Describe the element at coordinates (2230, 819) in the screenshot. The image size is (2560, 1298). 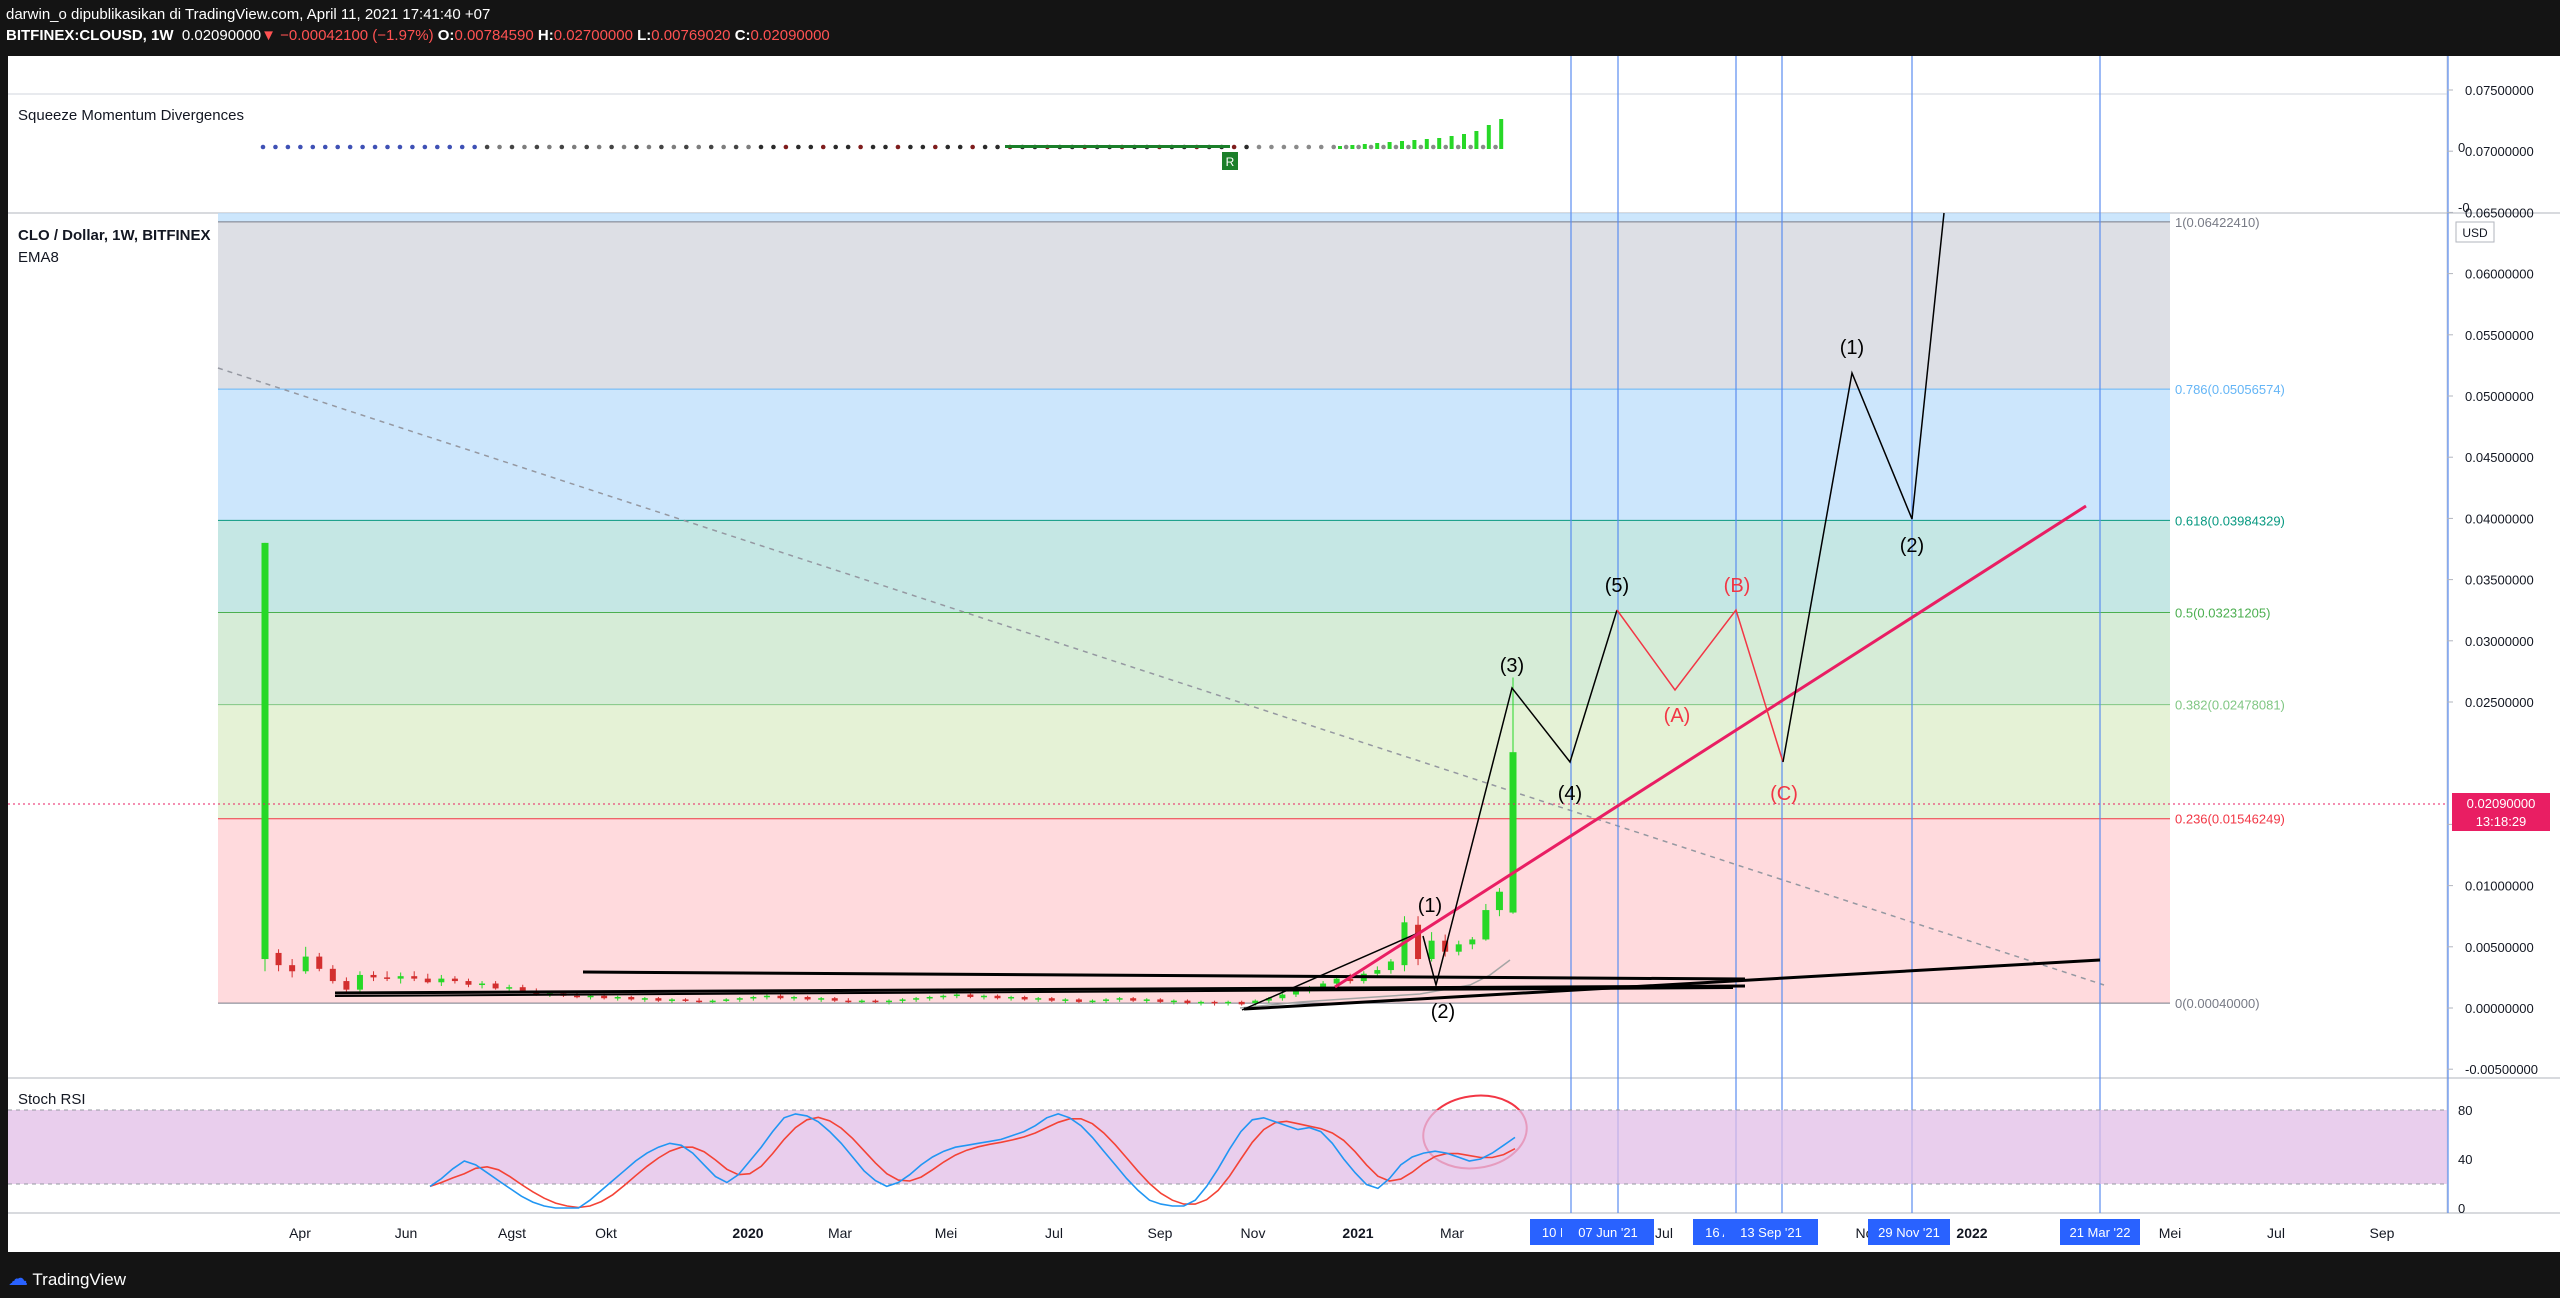
I see `fib-label-0.236: 0.236(0.01546249)` at that location.